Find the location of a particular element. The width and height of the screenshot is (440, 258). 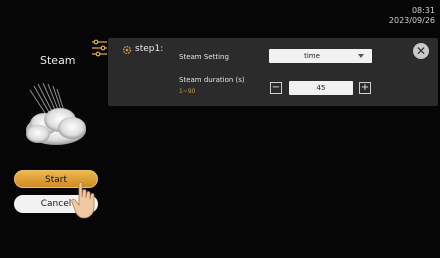

status-clock: 08:31 2023/09/26 is located at coordinates (412, 16).